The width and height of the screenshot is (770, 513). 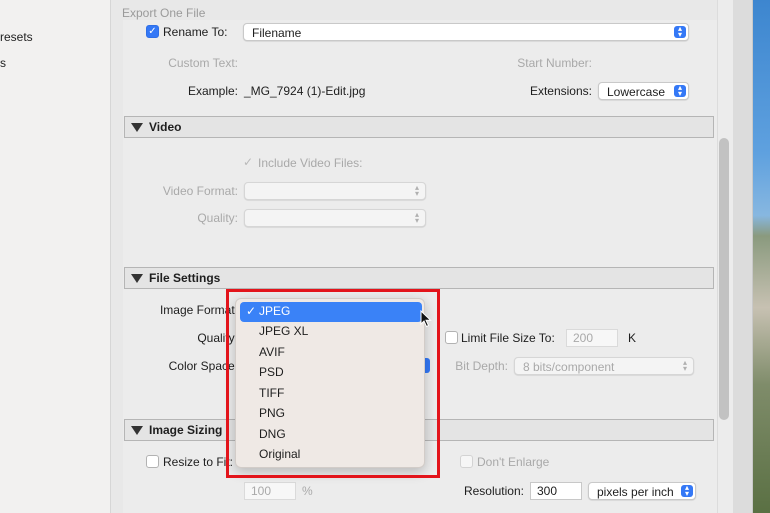 I want to click on rename-to-popup: Filename ▴ ▾, so click(x=466, y=32).